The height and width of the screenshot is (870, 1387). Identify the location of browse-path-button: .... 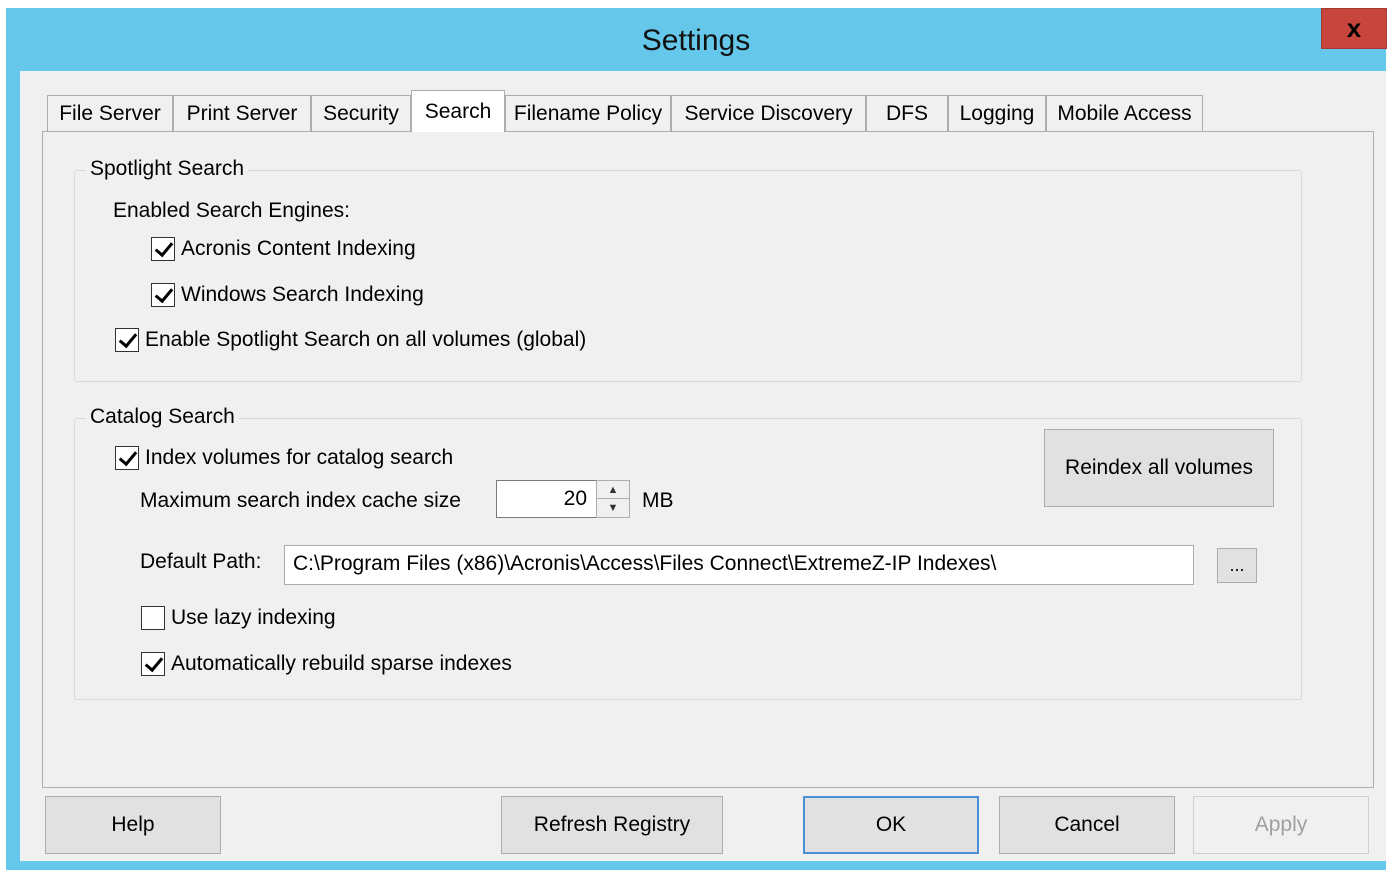
(1237, 565).